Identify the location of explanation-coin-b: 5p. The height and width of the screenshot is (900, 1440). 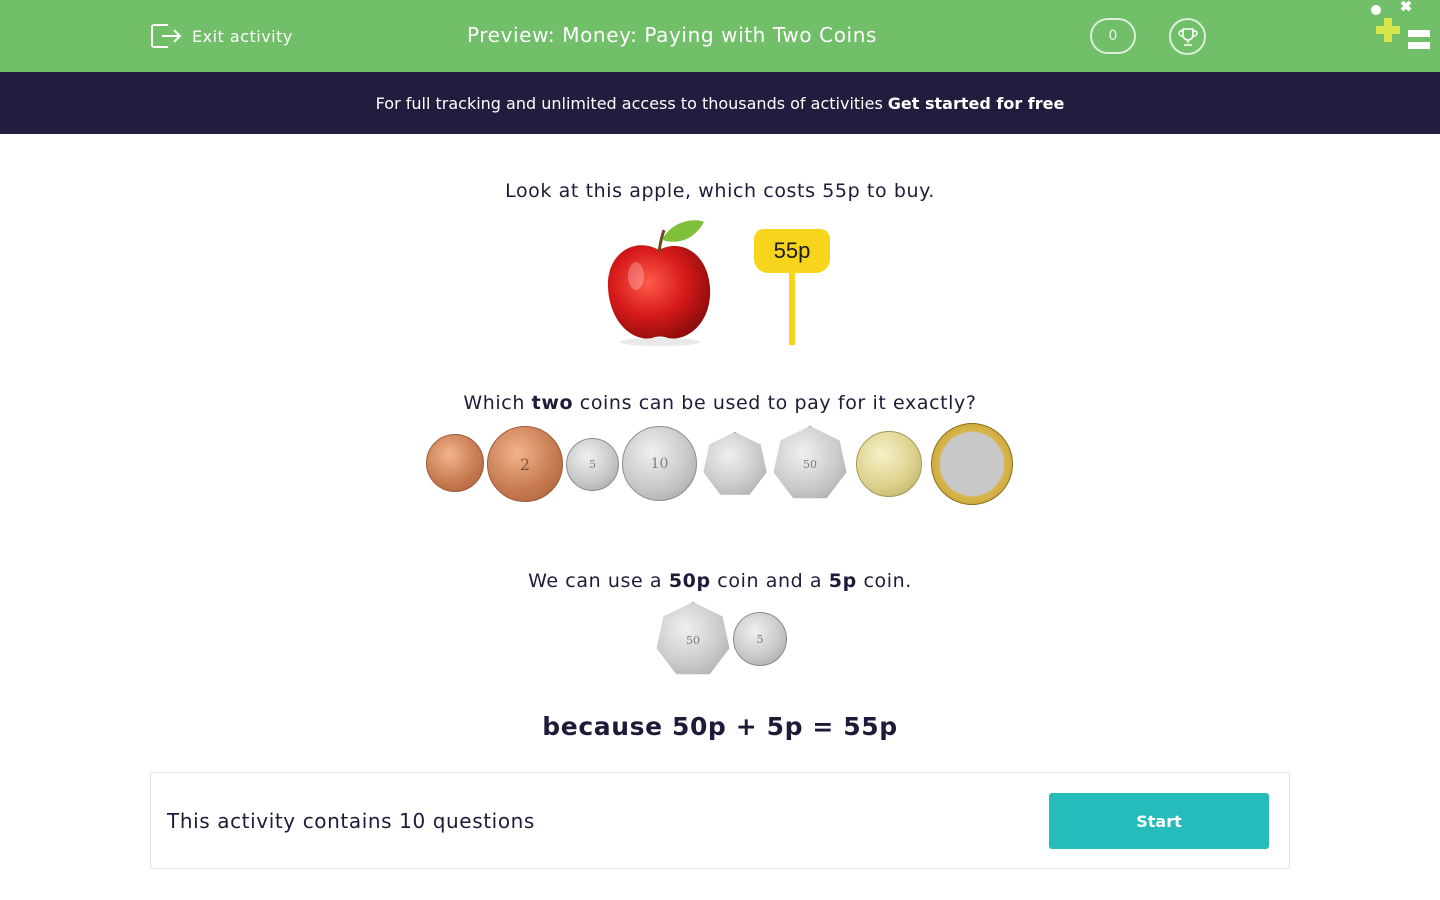
(842, 581).